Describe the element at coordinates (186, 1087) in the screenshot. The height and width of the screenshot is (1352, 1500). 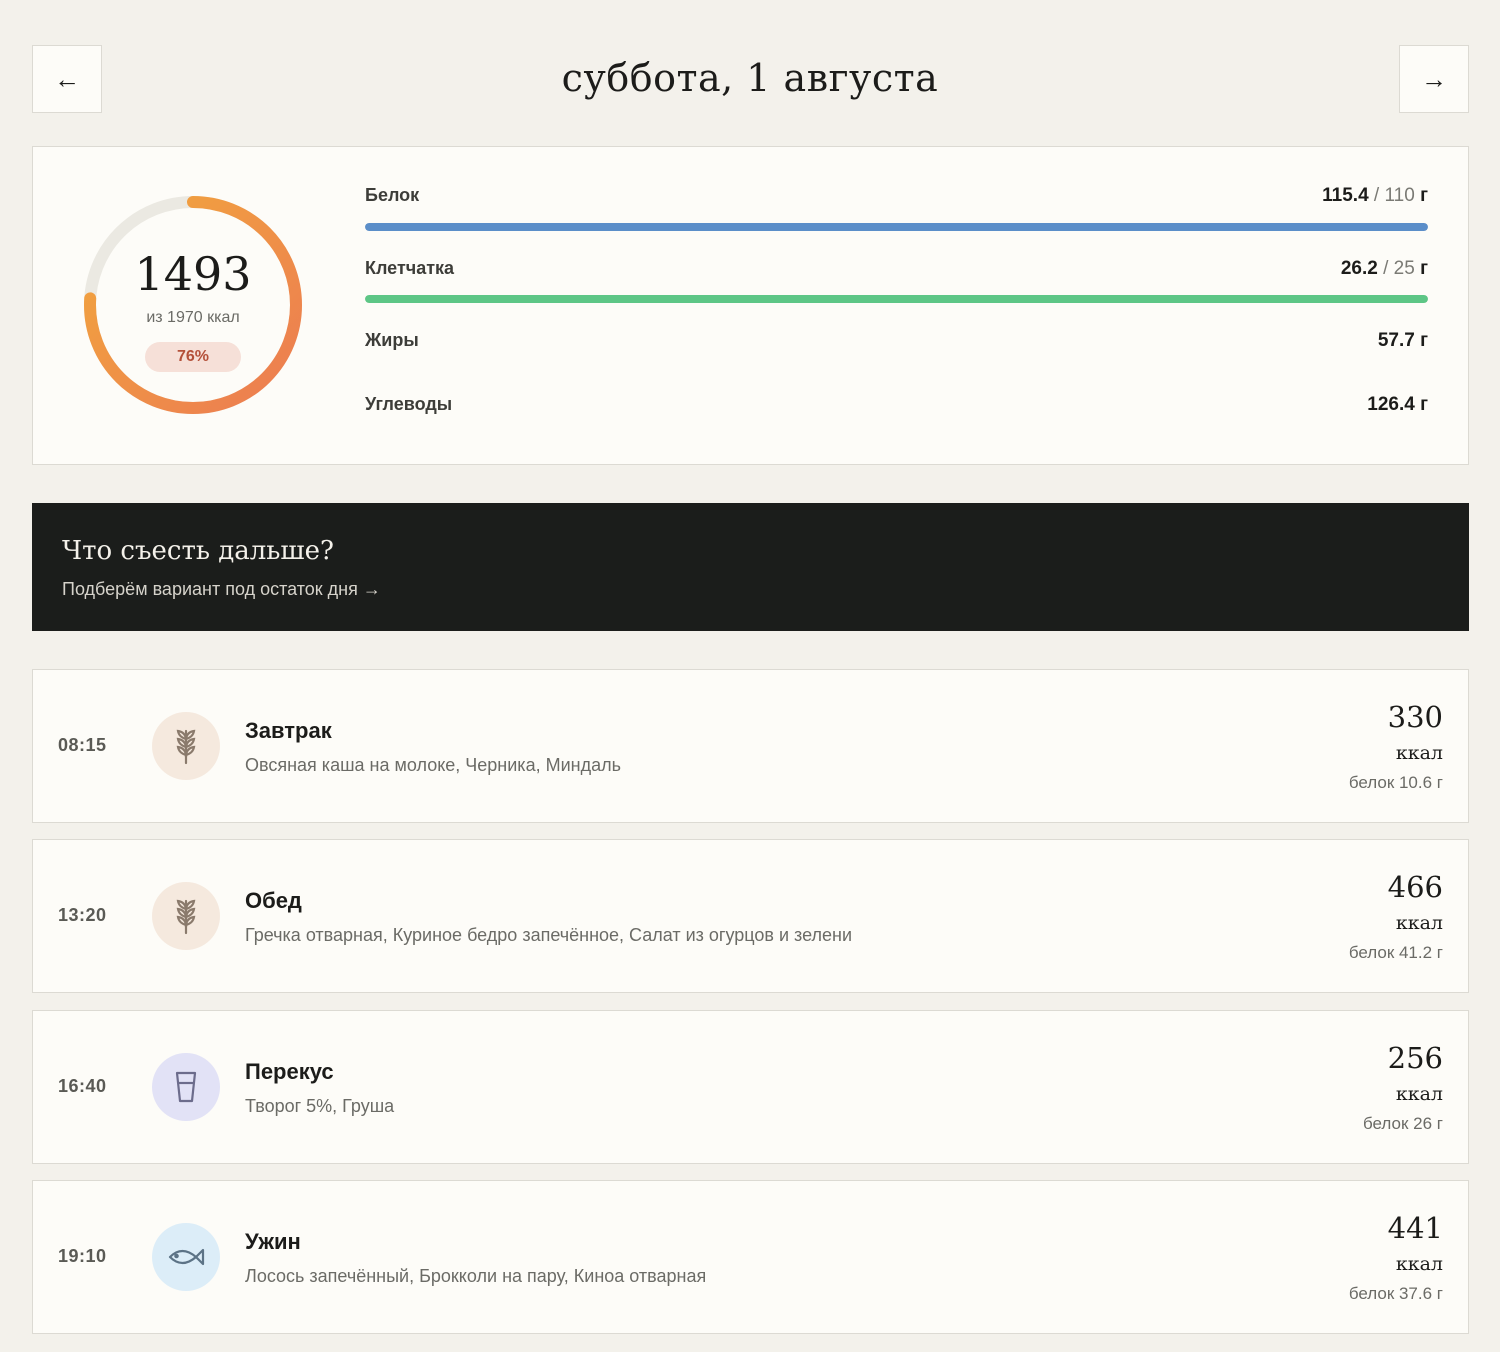
I see `glass-icon` at that location.